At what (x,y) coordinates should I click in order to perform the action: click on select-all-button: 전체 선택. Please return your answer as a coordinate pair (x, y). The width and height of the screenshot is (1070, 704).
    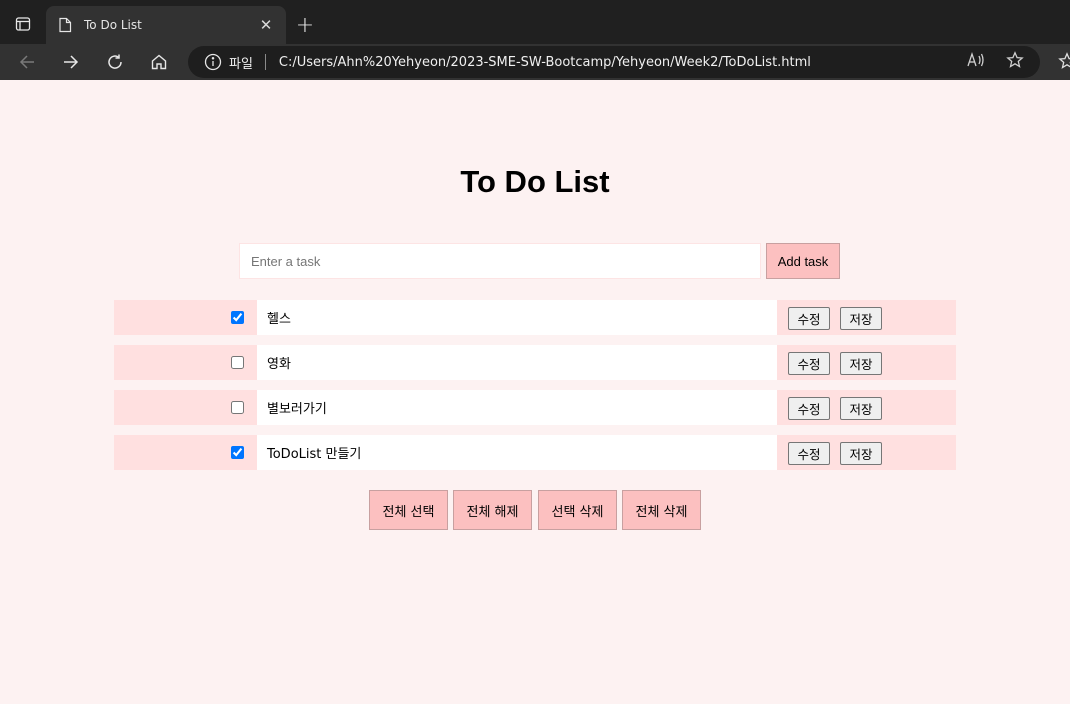
    Looking at the image, I should click on (408, 510).